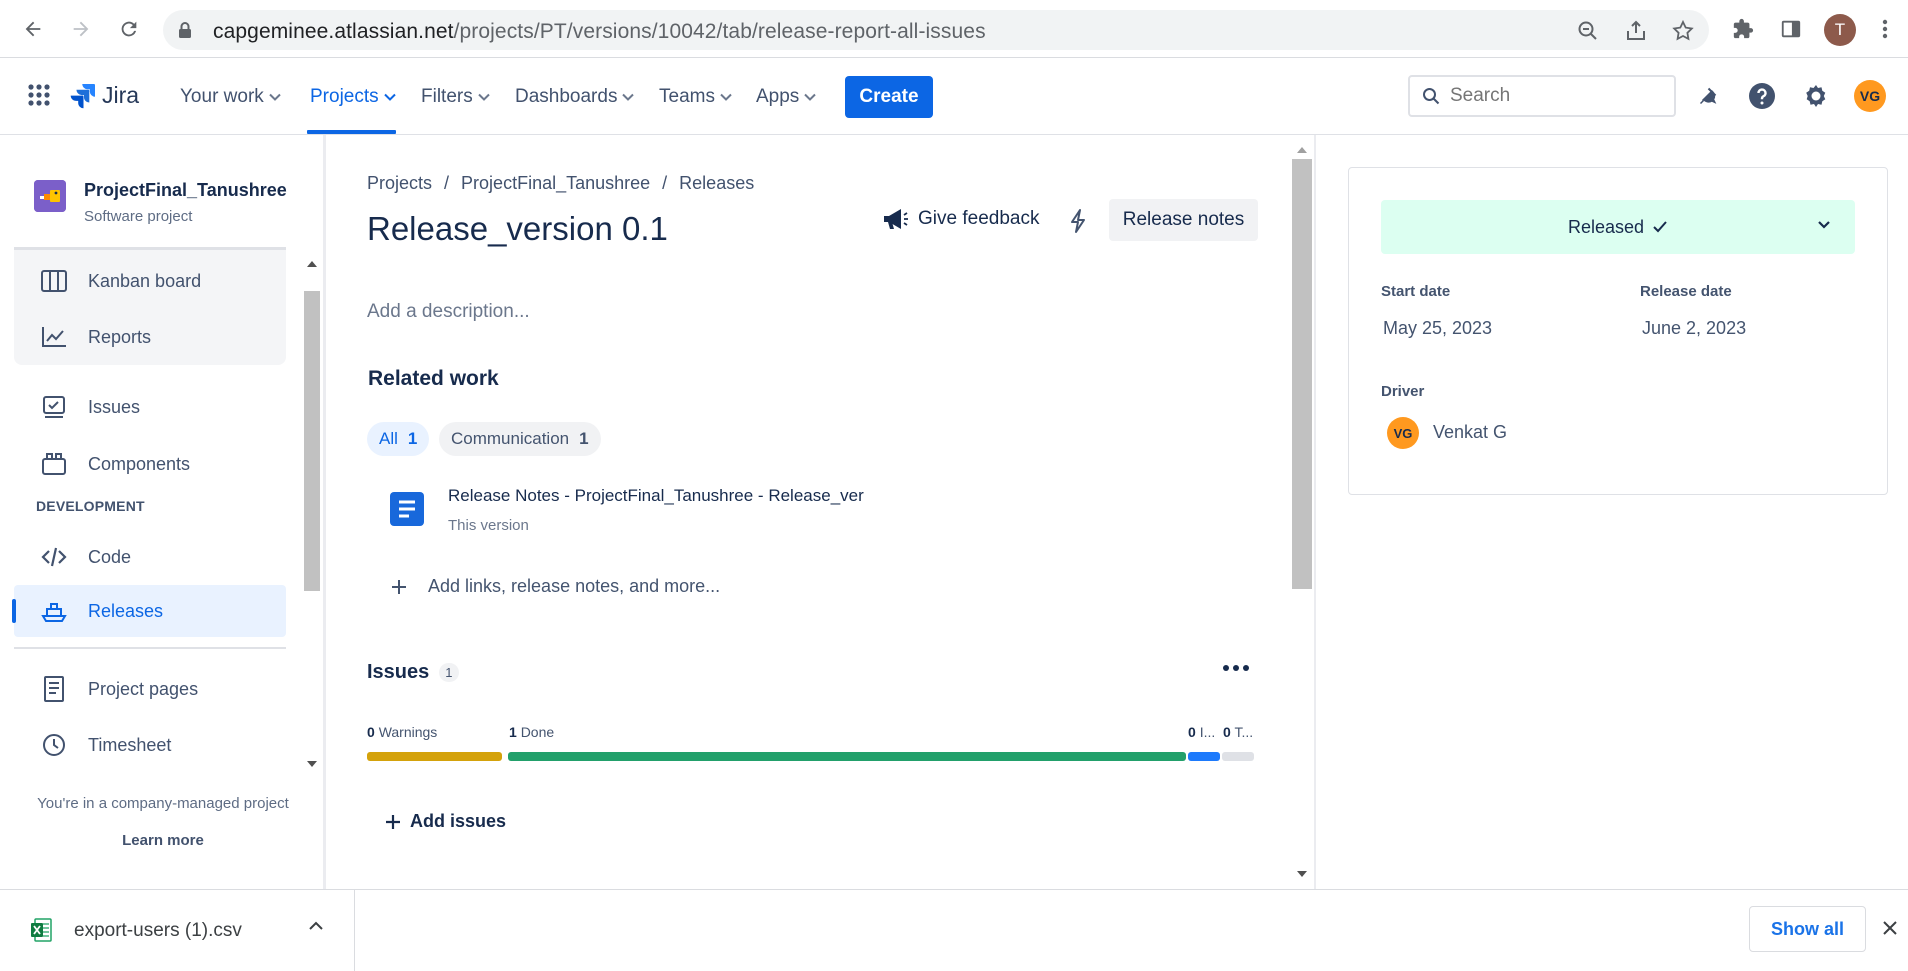 This screenshot has width=1908, height=971. Describe the element at coordinates (520, 439) in the screenshot. I see `filter-chip-communication: Communication 1` at that location.